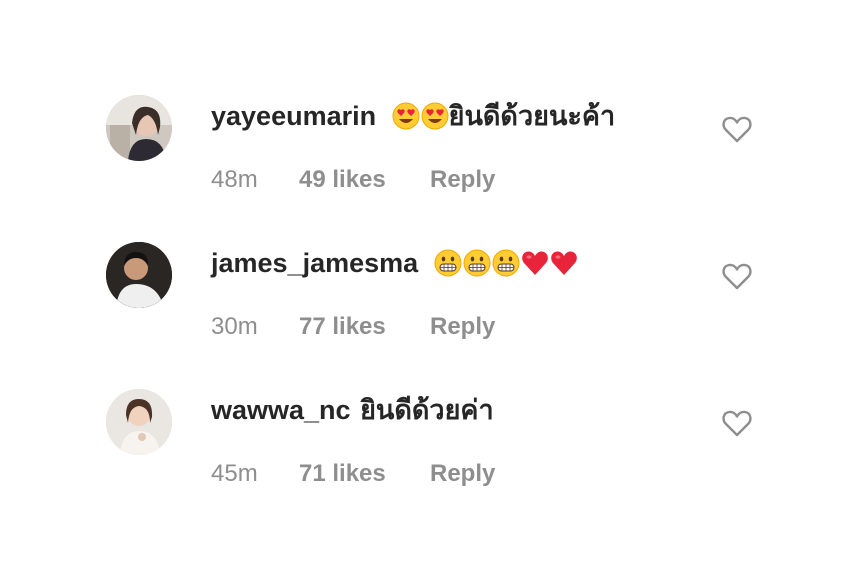  I want to click on likes-count: 71 likes, so click(364, 474).